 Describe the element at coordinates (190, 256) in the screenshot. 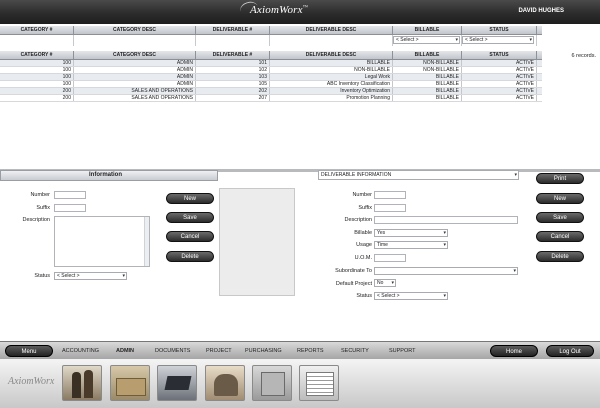

I see `left-delete-button: Delete` at that location.